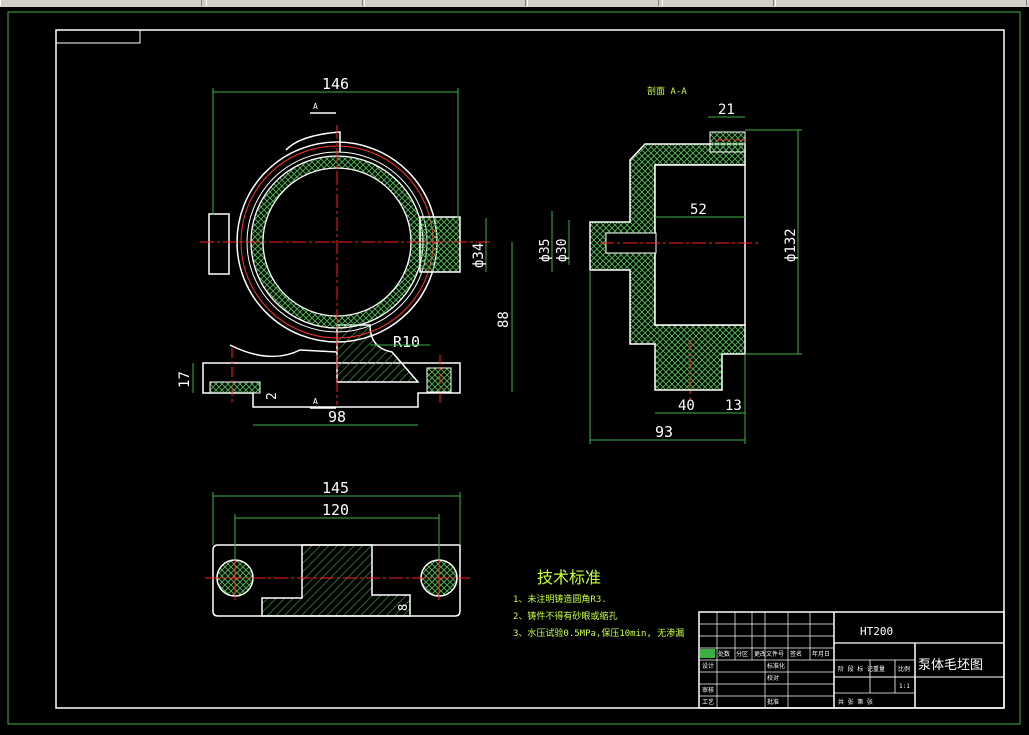  Describe the element at coordinates (904, 686) in the screenshot. I see `tb-scale-val: 1:1` at that location.